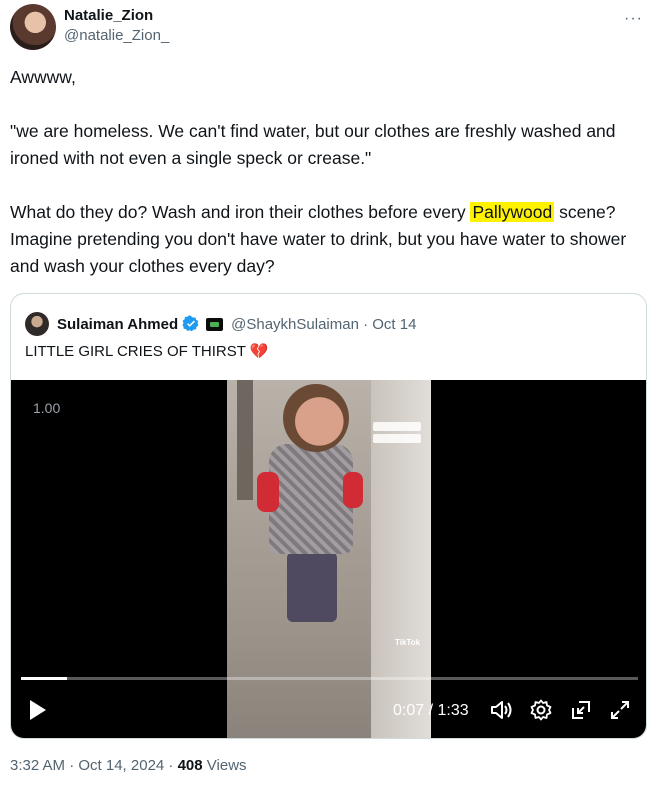  What do you see at coordinates (135, 351) in the screenshot?
I see `quoted-text-content: LITTLE GIRL CRIES OF THIRST` at bounding box center [135, 351].